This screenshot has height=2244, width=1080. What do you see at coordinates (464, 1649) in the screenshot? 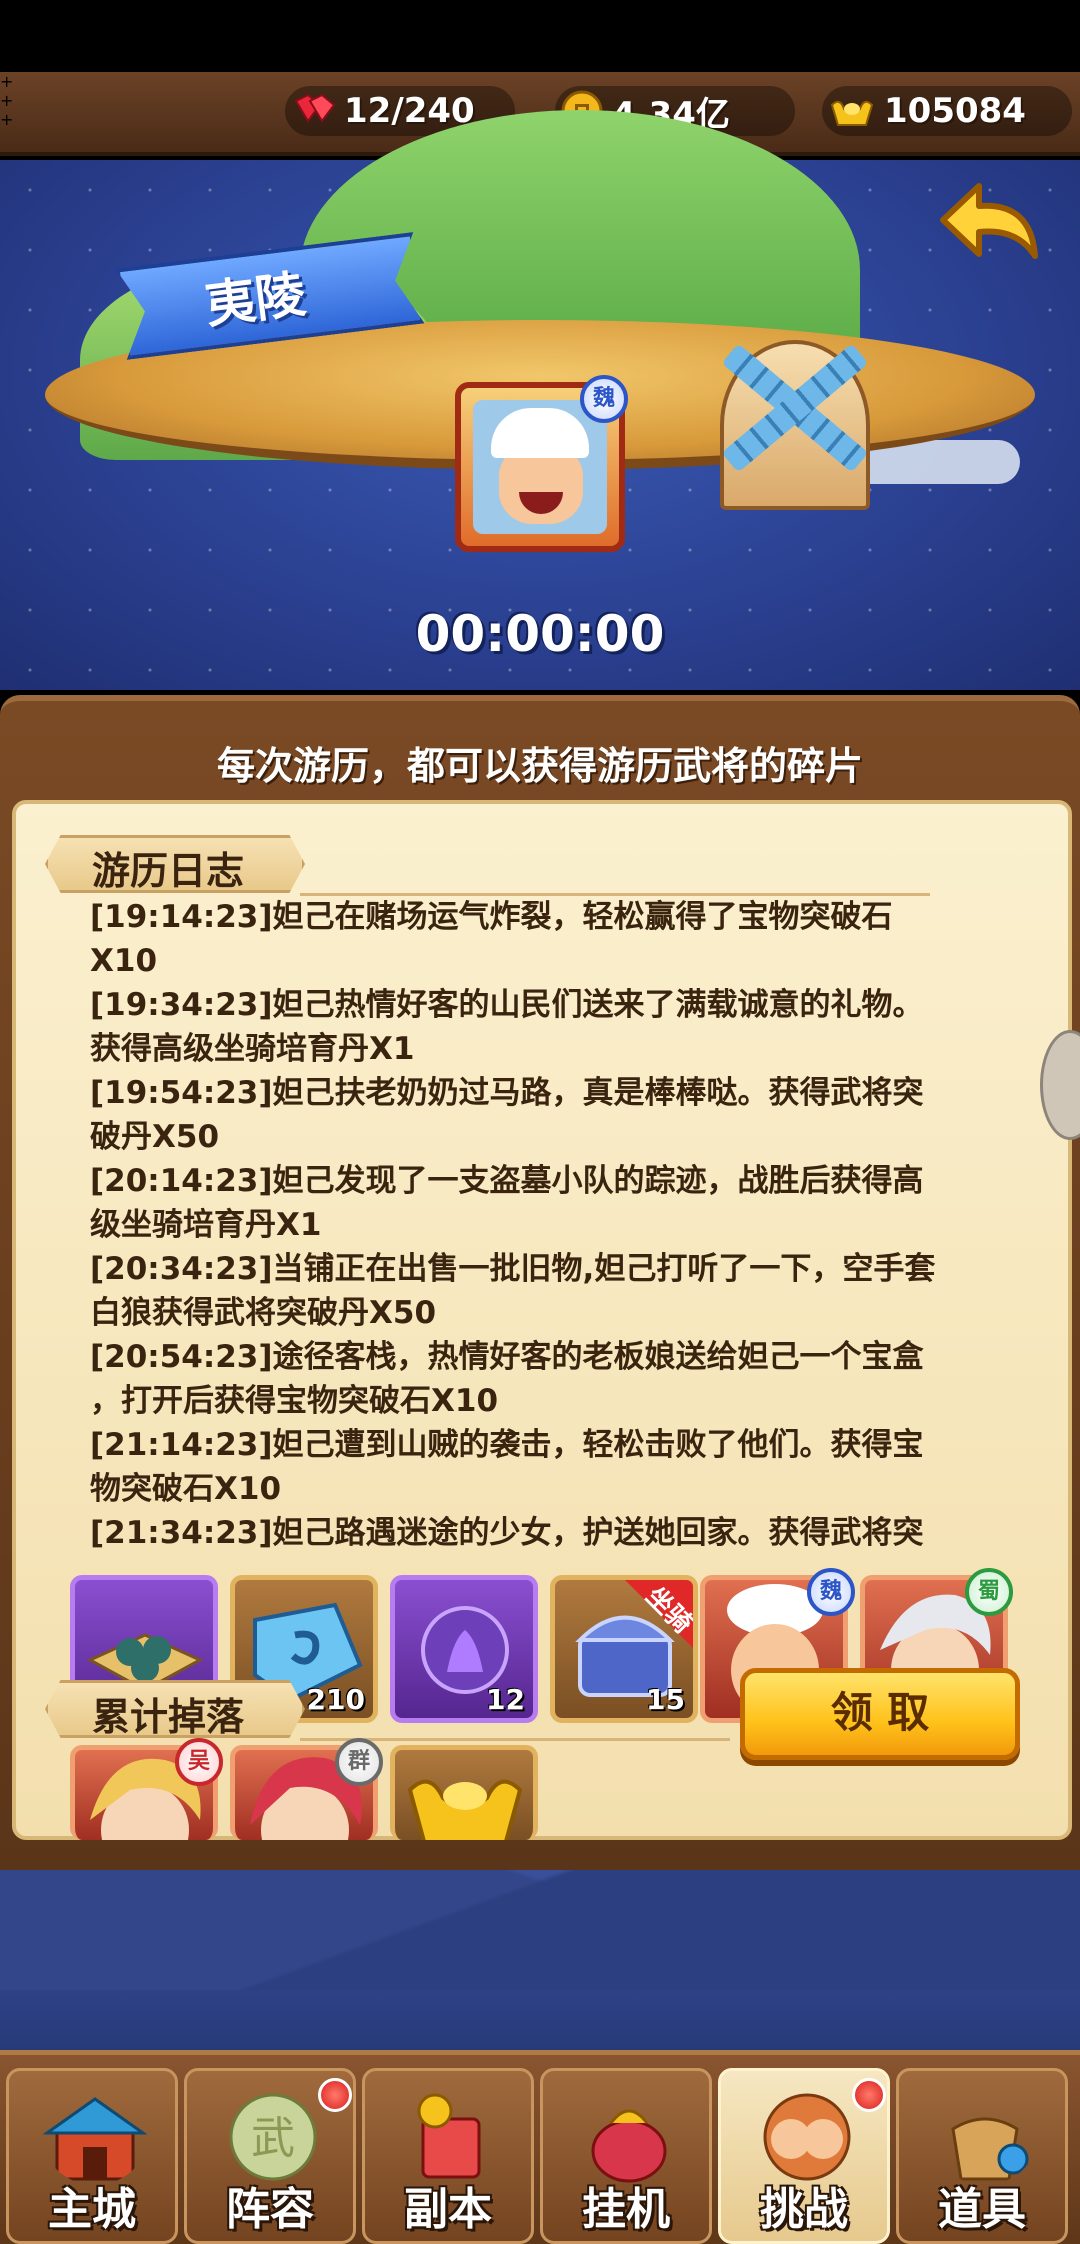
I see `item-purple-orb: 12` at bounding box center [464, 1649].